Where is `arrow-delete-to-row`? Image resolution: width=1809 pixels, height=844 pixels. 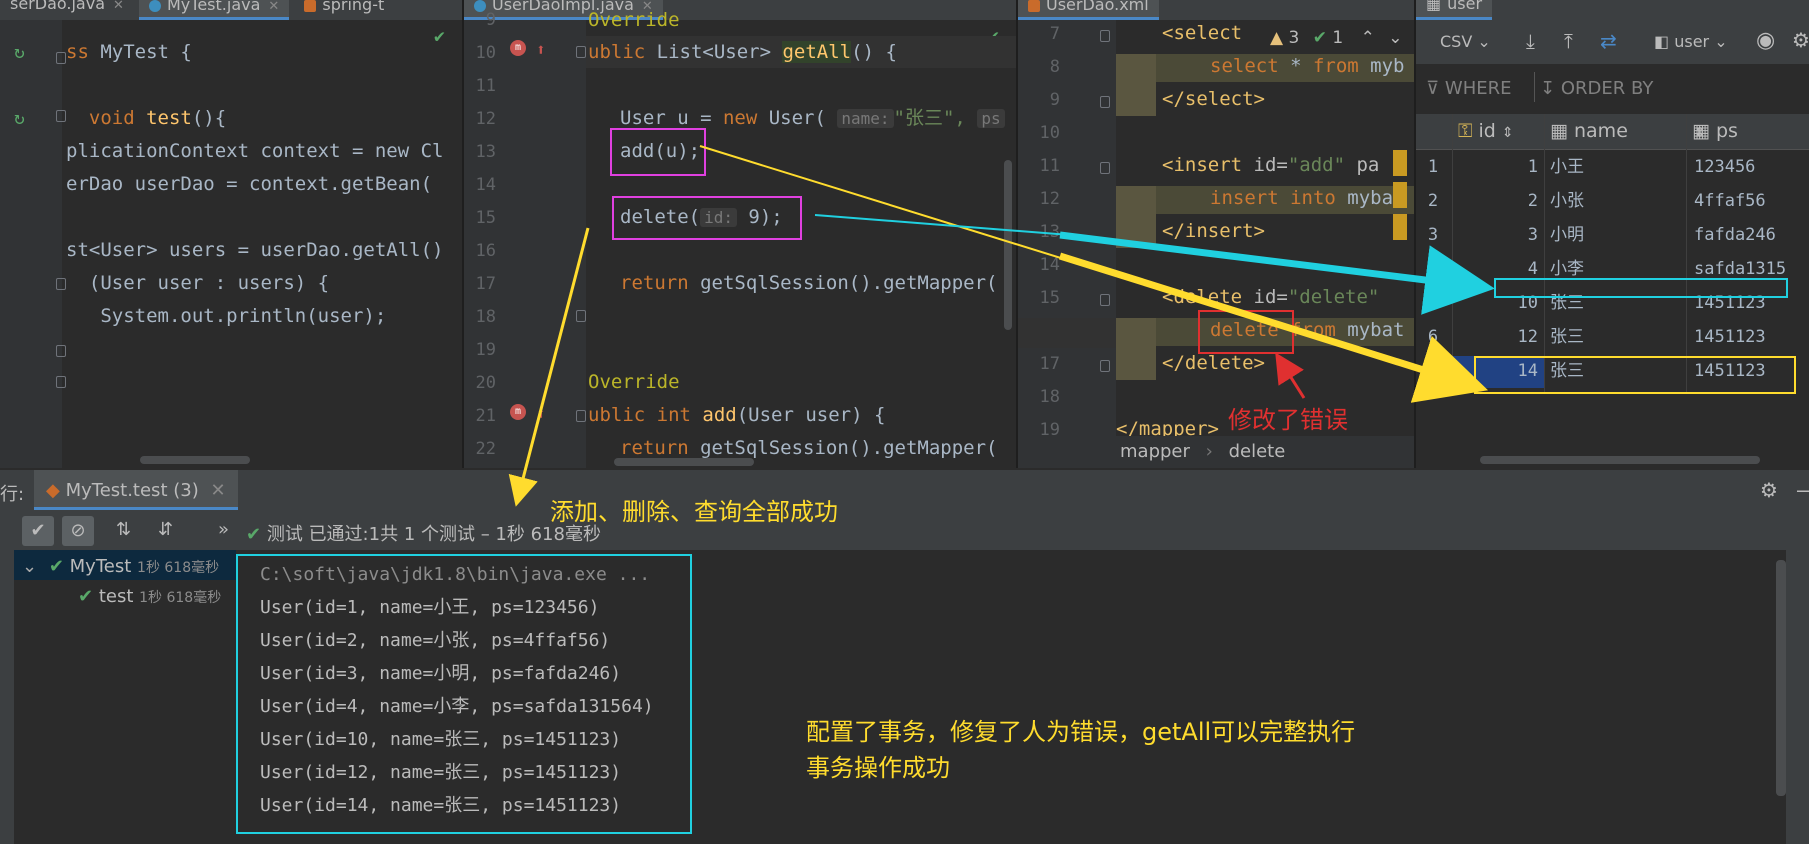 arrow-delete-to-row is located at coordinates (942, 225).